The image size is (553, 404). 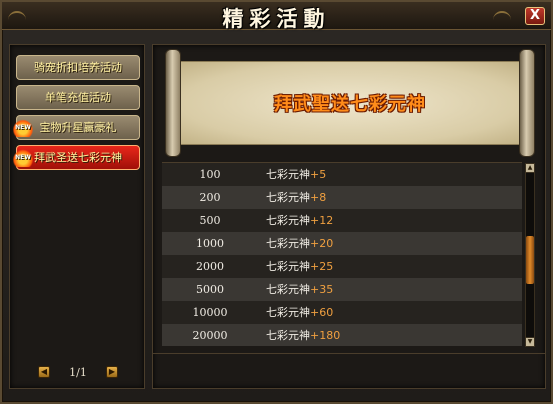 I want to click on reward-bonus: +180, so click(x=325, y=335).